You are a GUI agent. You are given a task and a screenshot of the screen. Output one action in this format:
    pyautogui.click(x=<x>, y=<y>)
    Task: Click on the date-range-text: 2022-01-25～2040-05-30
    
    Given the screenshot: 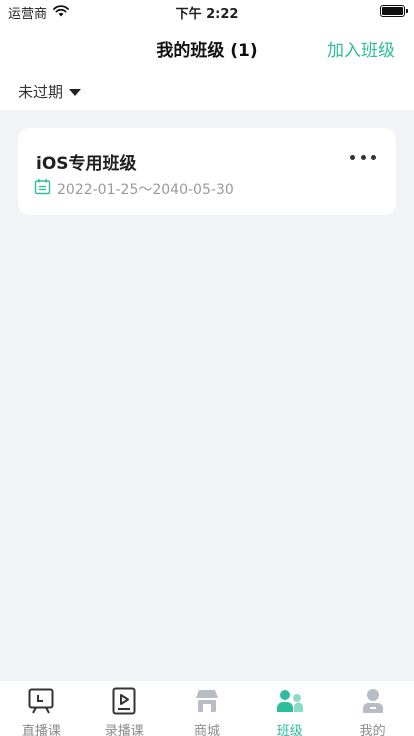 What is the action you would take?
    pyautogui.click(x=145, y=189)
    